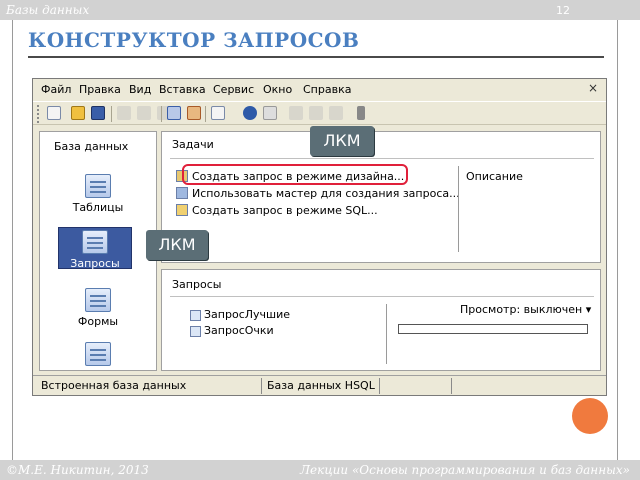 This screenshot has width=640, height=480. Describe the element at coordinates (140, 89) in the screenshot. I see `menu-view: Вид` at that location.